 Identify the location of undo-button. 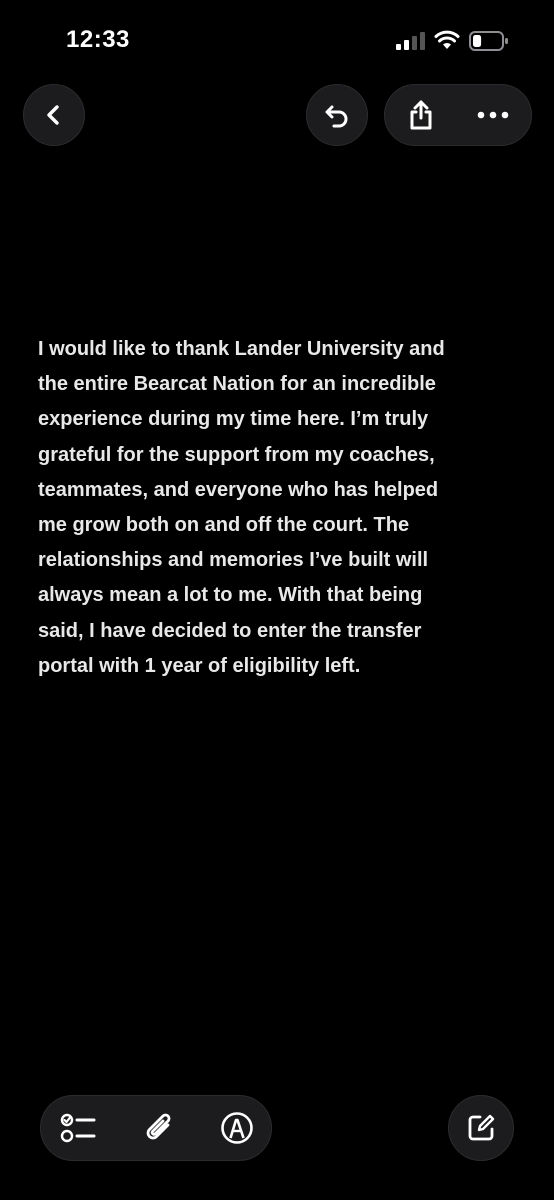
(337, 115).